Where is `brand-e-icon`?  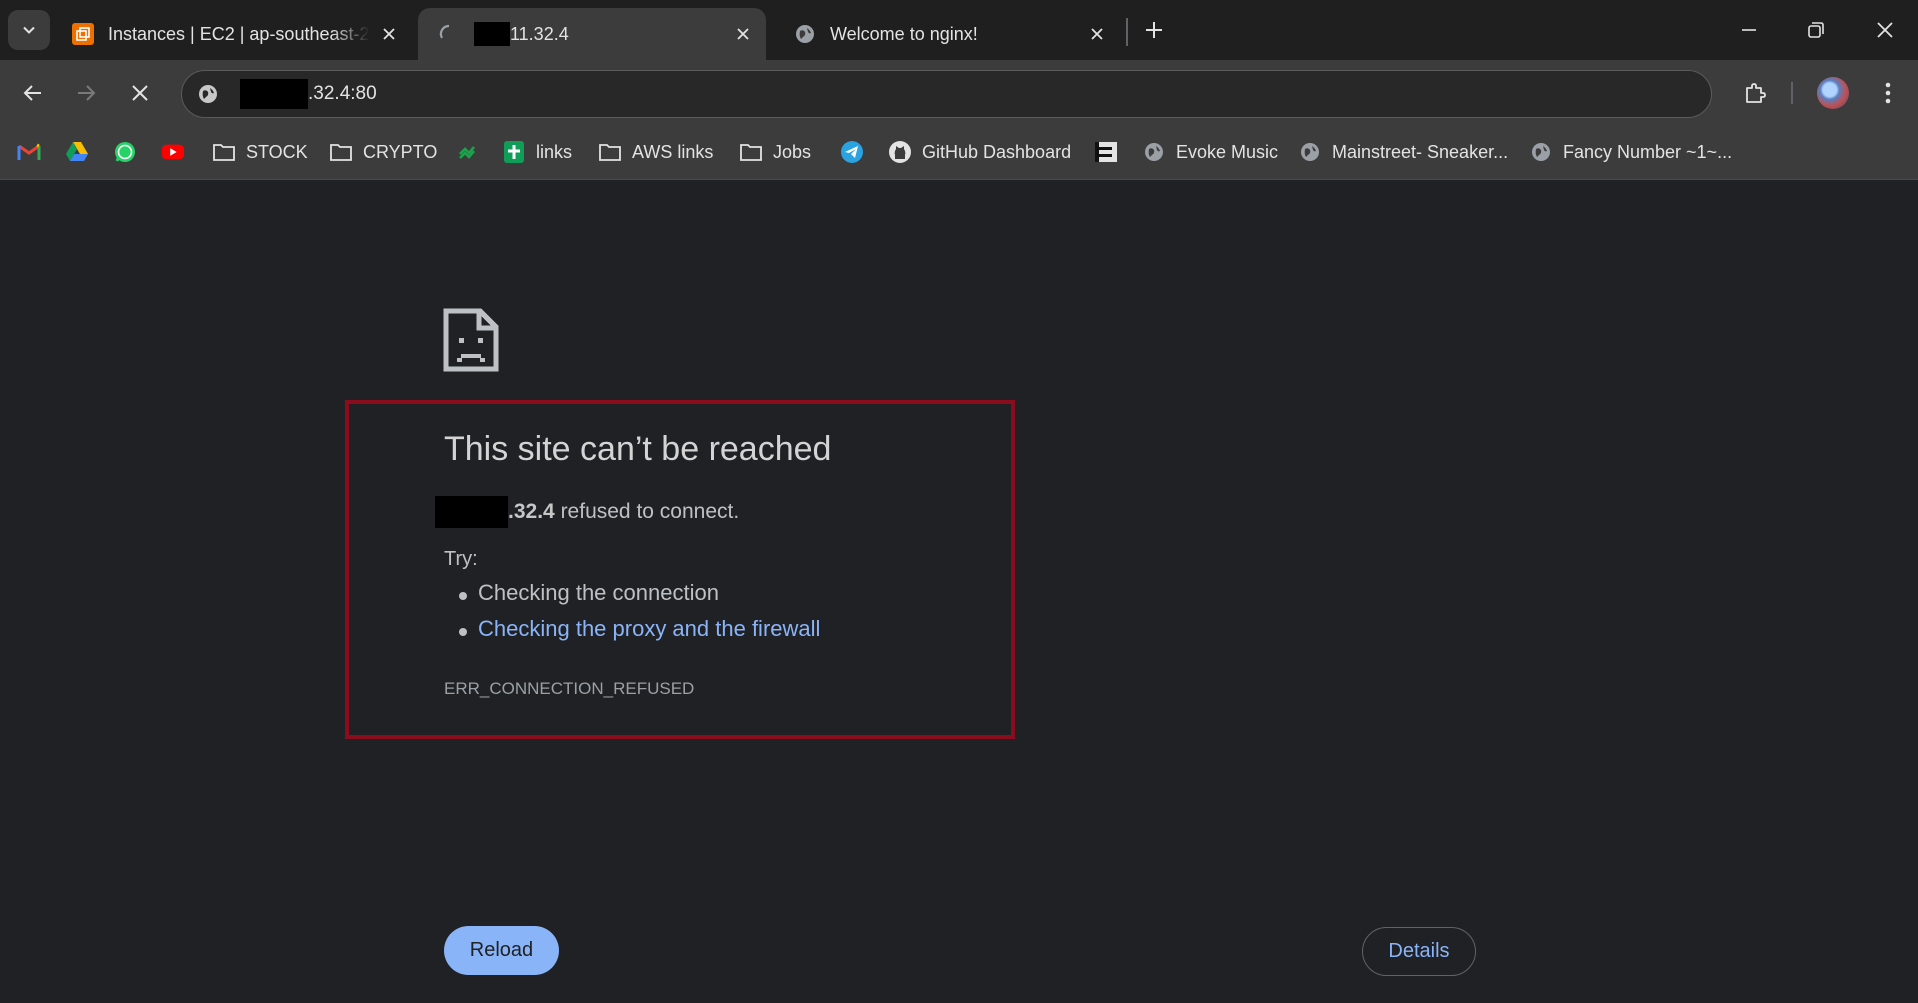 brand-e-icon is located at coordinates (1106, 152).